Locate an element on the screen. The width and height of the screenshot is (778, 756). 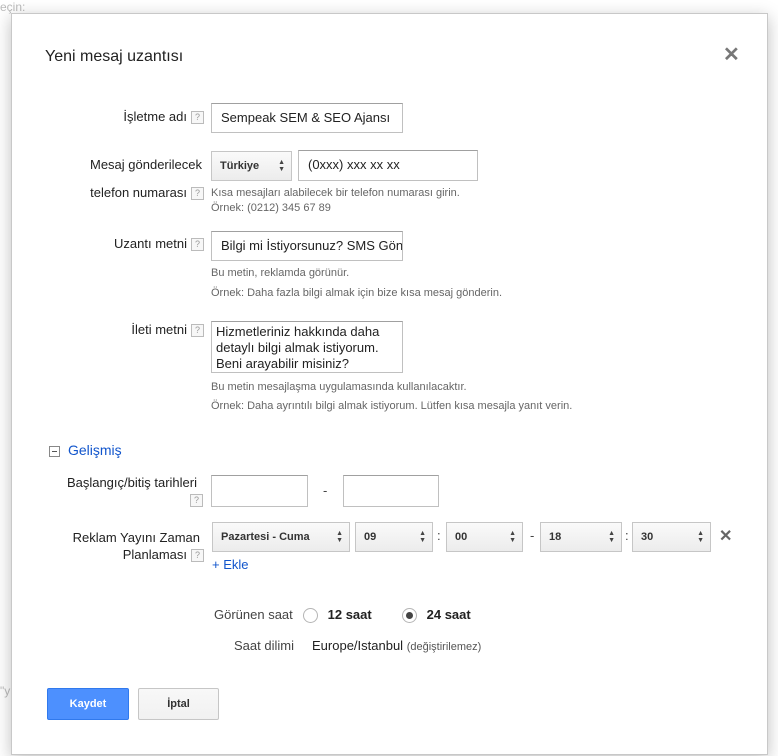
advanced-toggle: Gelişmiş is located at coordinates (85, 450).